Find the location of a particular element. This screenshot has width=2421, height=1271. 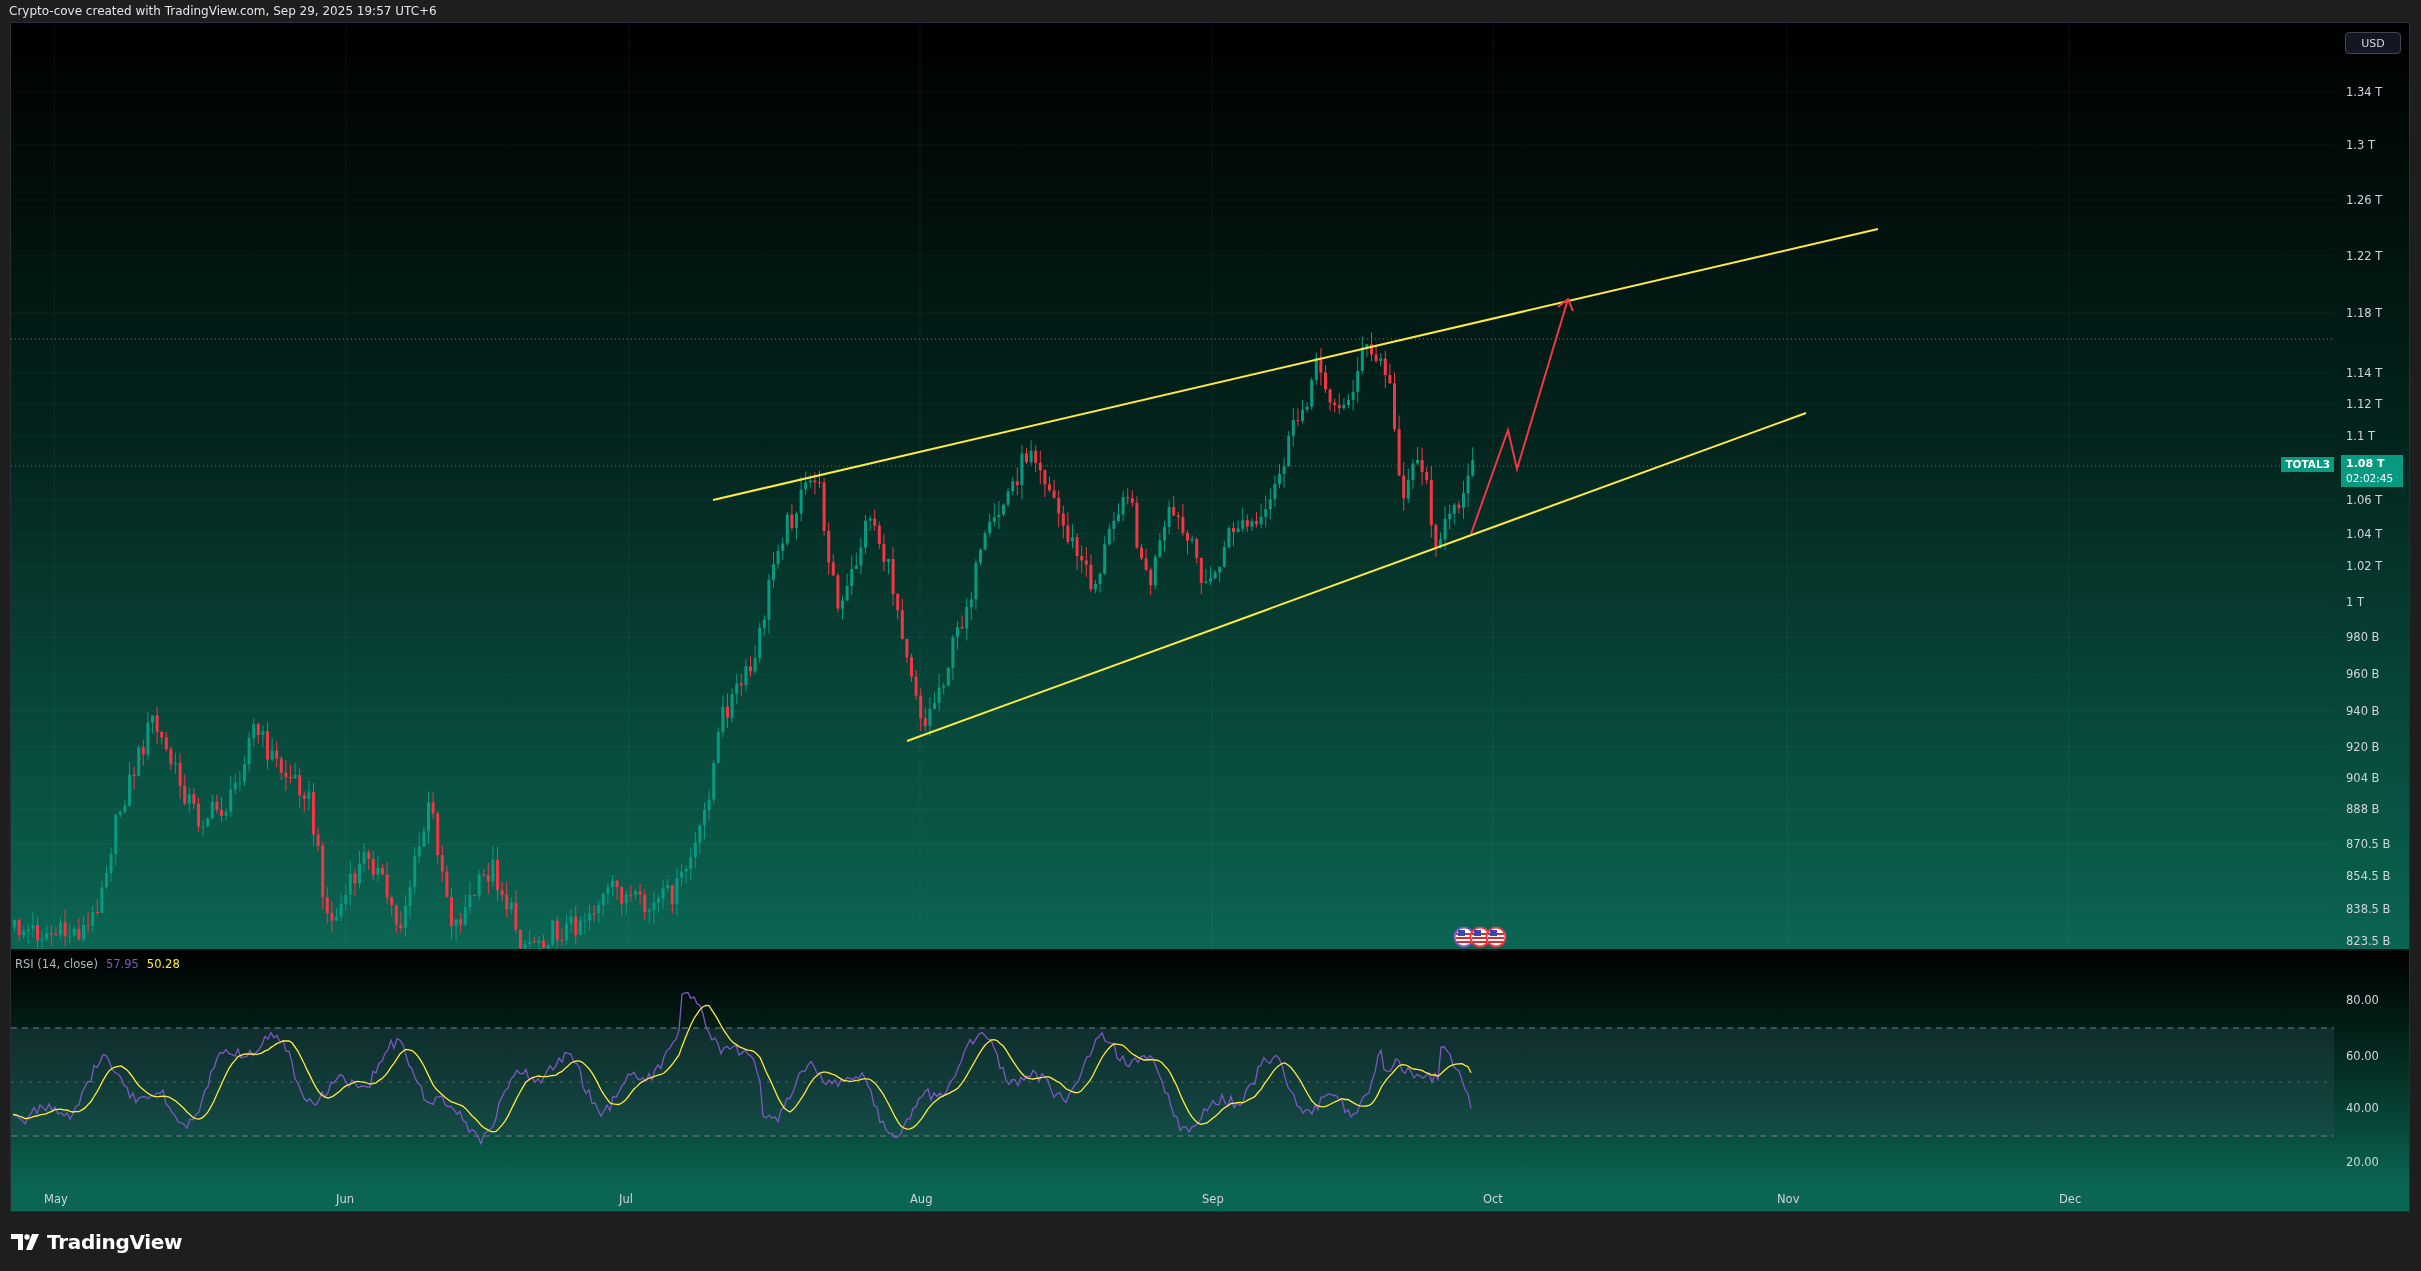

price-label: 904 B is located at coordinates (2363, 778).